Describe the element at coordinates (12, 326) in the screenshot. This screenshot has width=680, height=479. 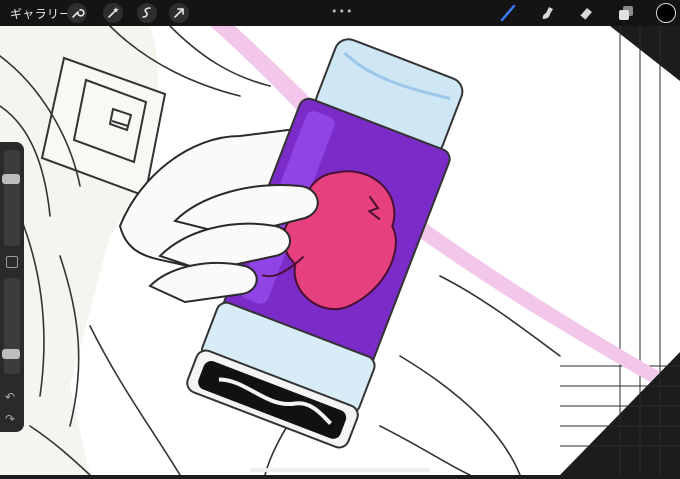
I see `opacity-slider` at that location.